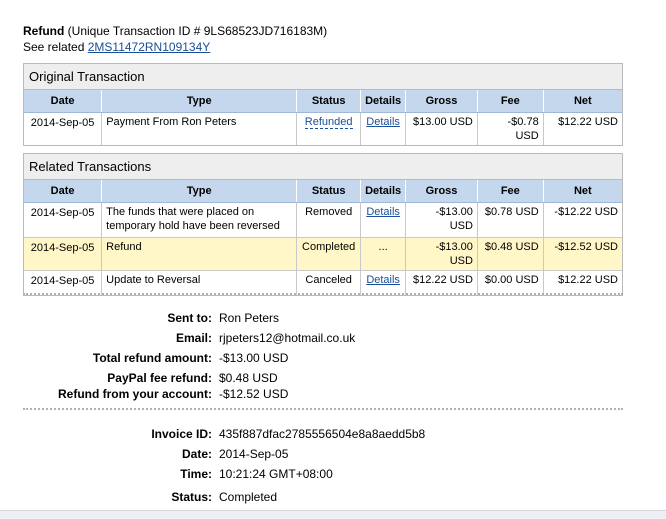 The height and width of the screenshot is (519, 666). I want to click on invoice-row-time: Time: 10:21:24 GMT+08:00, so click(333, 474).